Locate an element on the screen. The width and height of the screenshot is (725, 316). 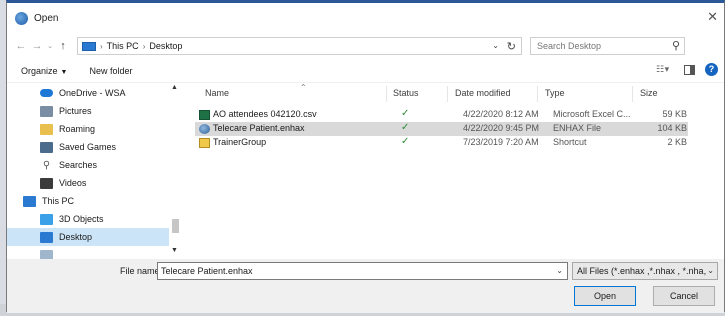
cube-icon is located at coordinates (46, 219).